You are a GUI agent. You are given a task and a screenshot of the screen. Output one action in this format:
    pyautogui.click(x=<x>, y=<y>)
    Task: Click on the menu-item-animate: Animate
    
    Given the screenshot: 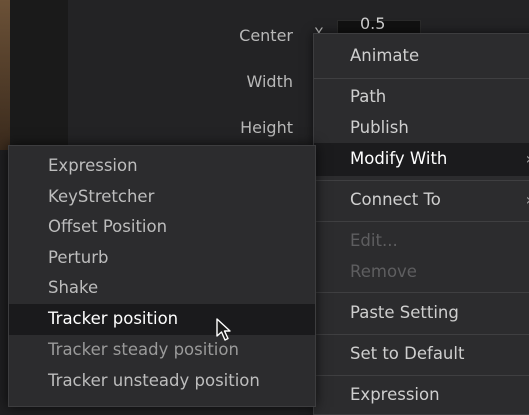 What is the action you would take?
    pyautogui.click(x=384, y=55)
    